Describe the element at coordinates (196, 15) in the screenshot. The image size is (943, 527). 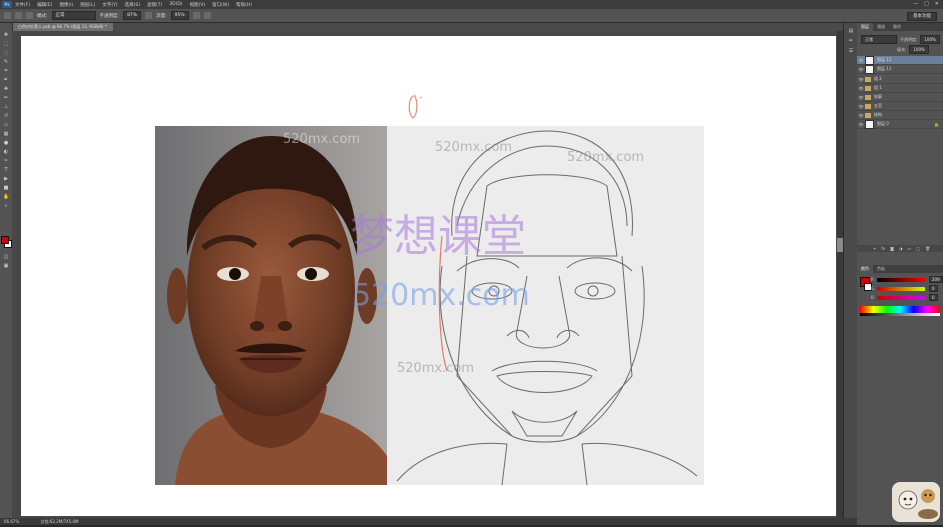
I see `airbrush-icon` at that location.